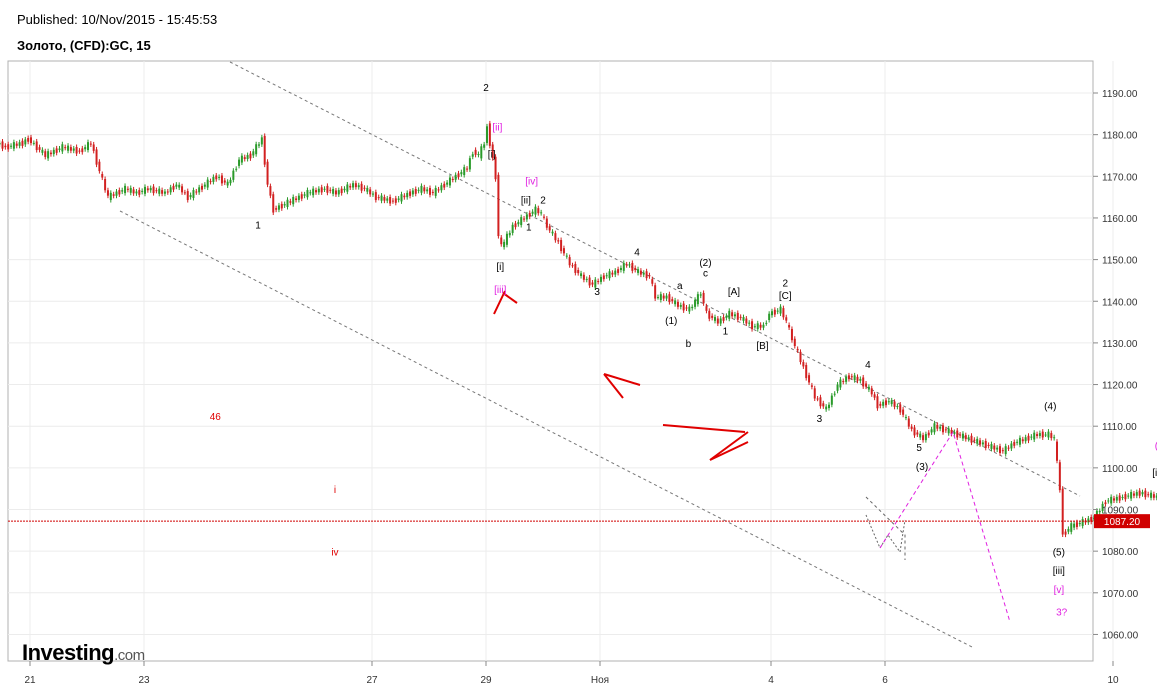 The width and height of the screenshot is (1157, 700). What do you see at coordinates (1120, 94) in the screenshot?
I see `y-tick-label: 1190.00` at bounding box center [1120, 94].